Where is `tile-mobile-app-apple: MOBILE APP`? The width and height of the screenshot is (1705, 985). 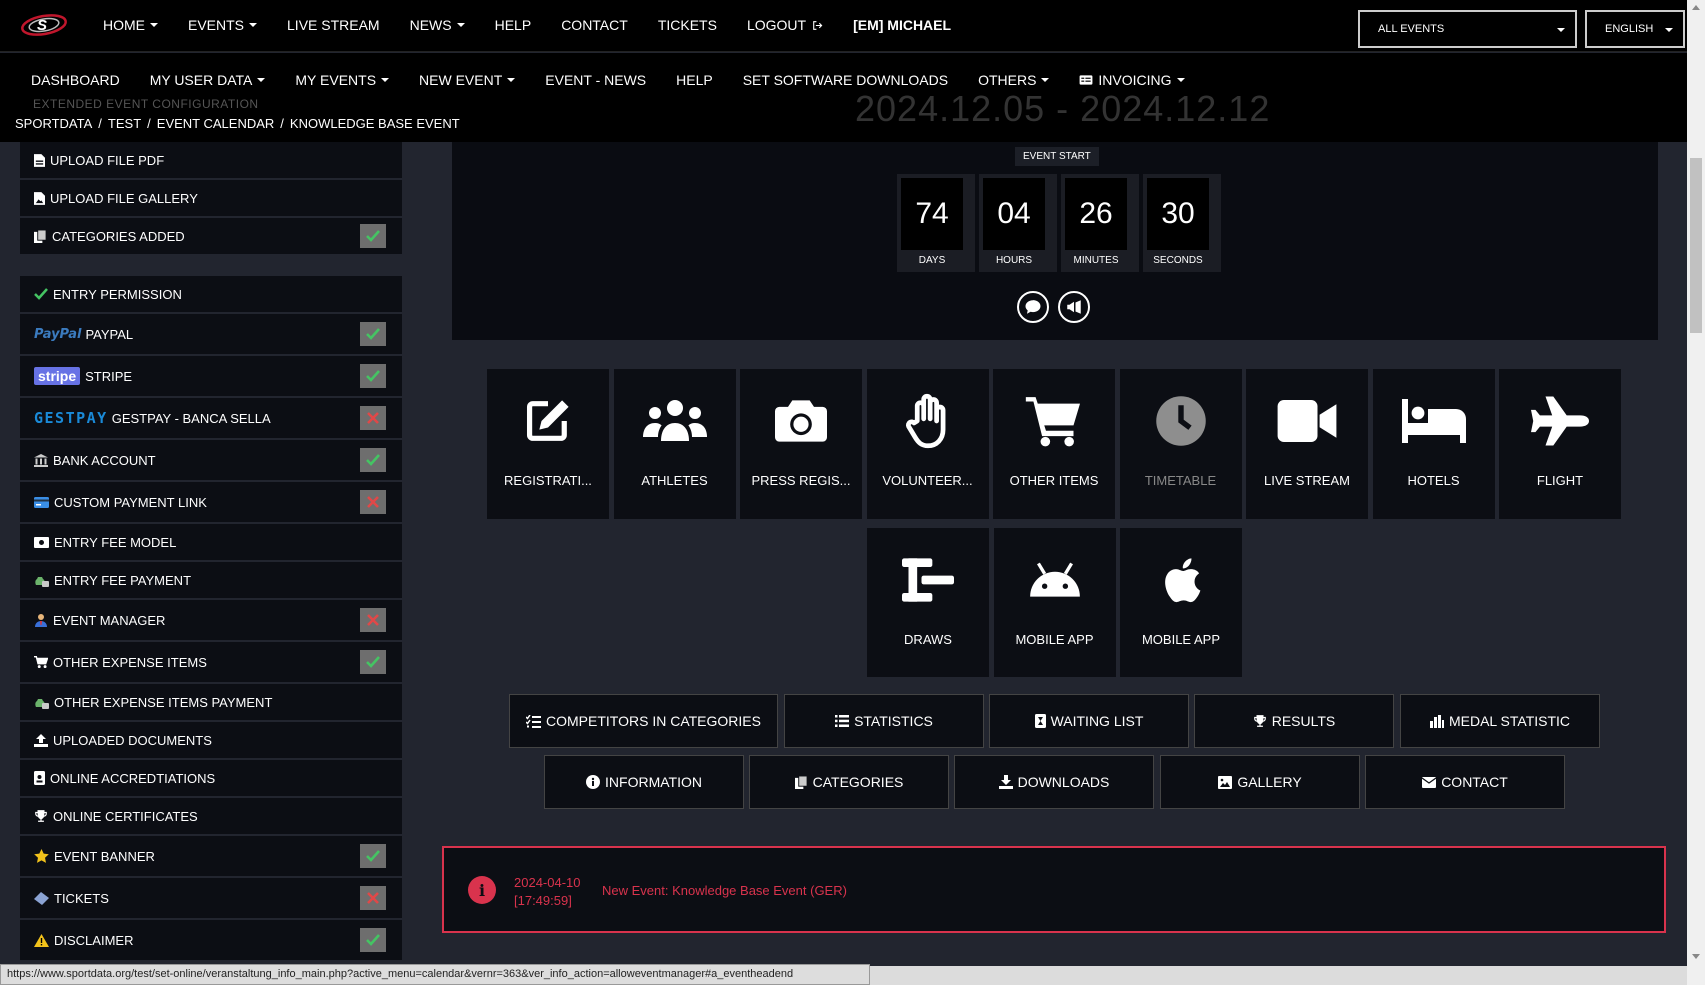 tile-mobile-app-apple: MOBILE APP is located at coordinates (1181, 602).